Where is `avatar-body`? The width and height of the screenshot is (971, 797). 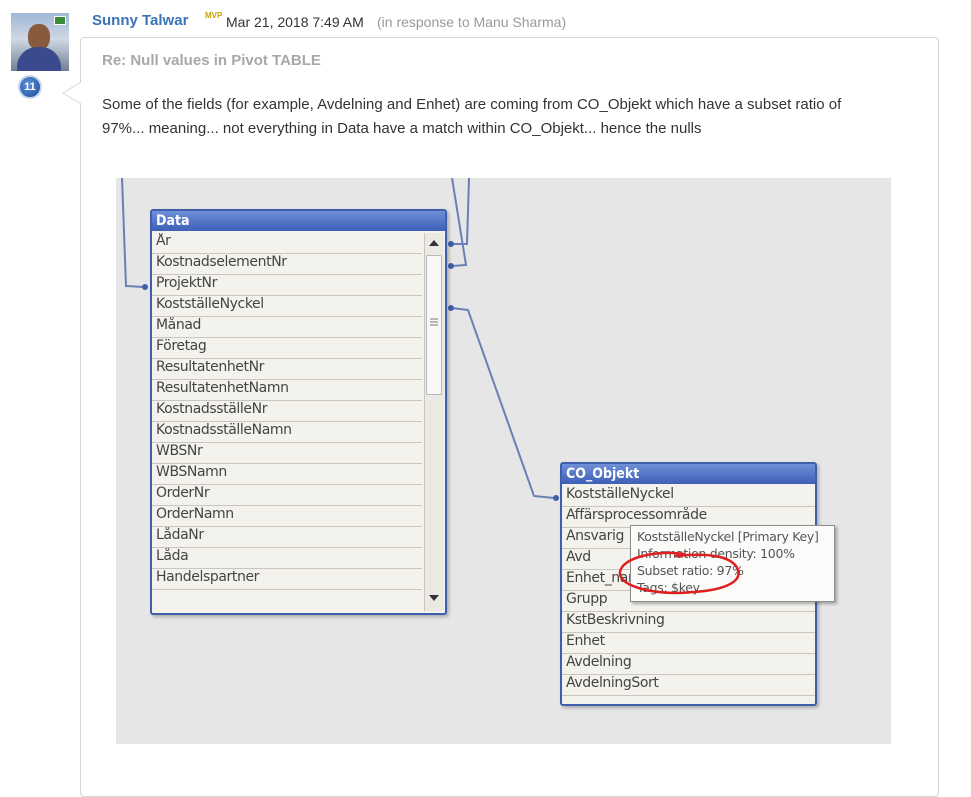
avatar-body is located at coordinates (39, 59).